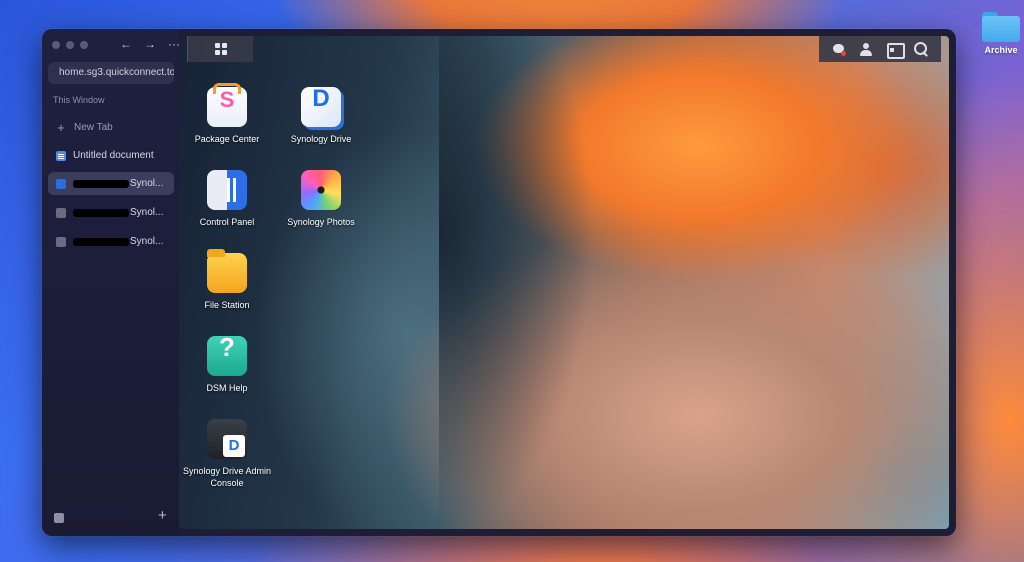 The width and height of the screenshot is (1024, 562). I want to click on grid-menu-icon, so click(220, 49).